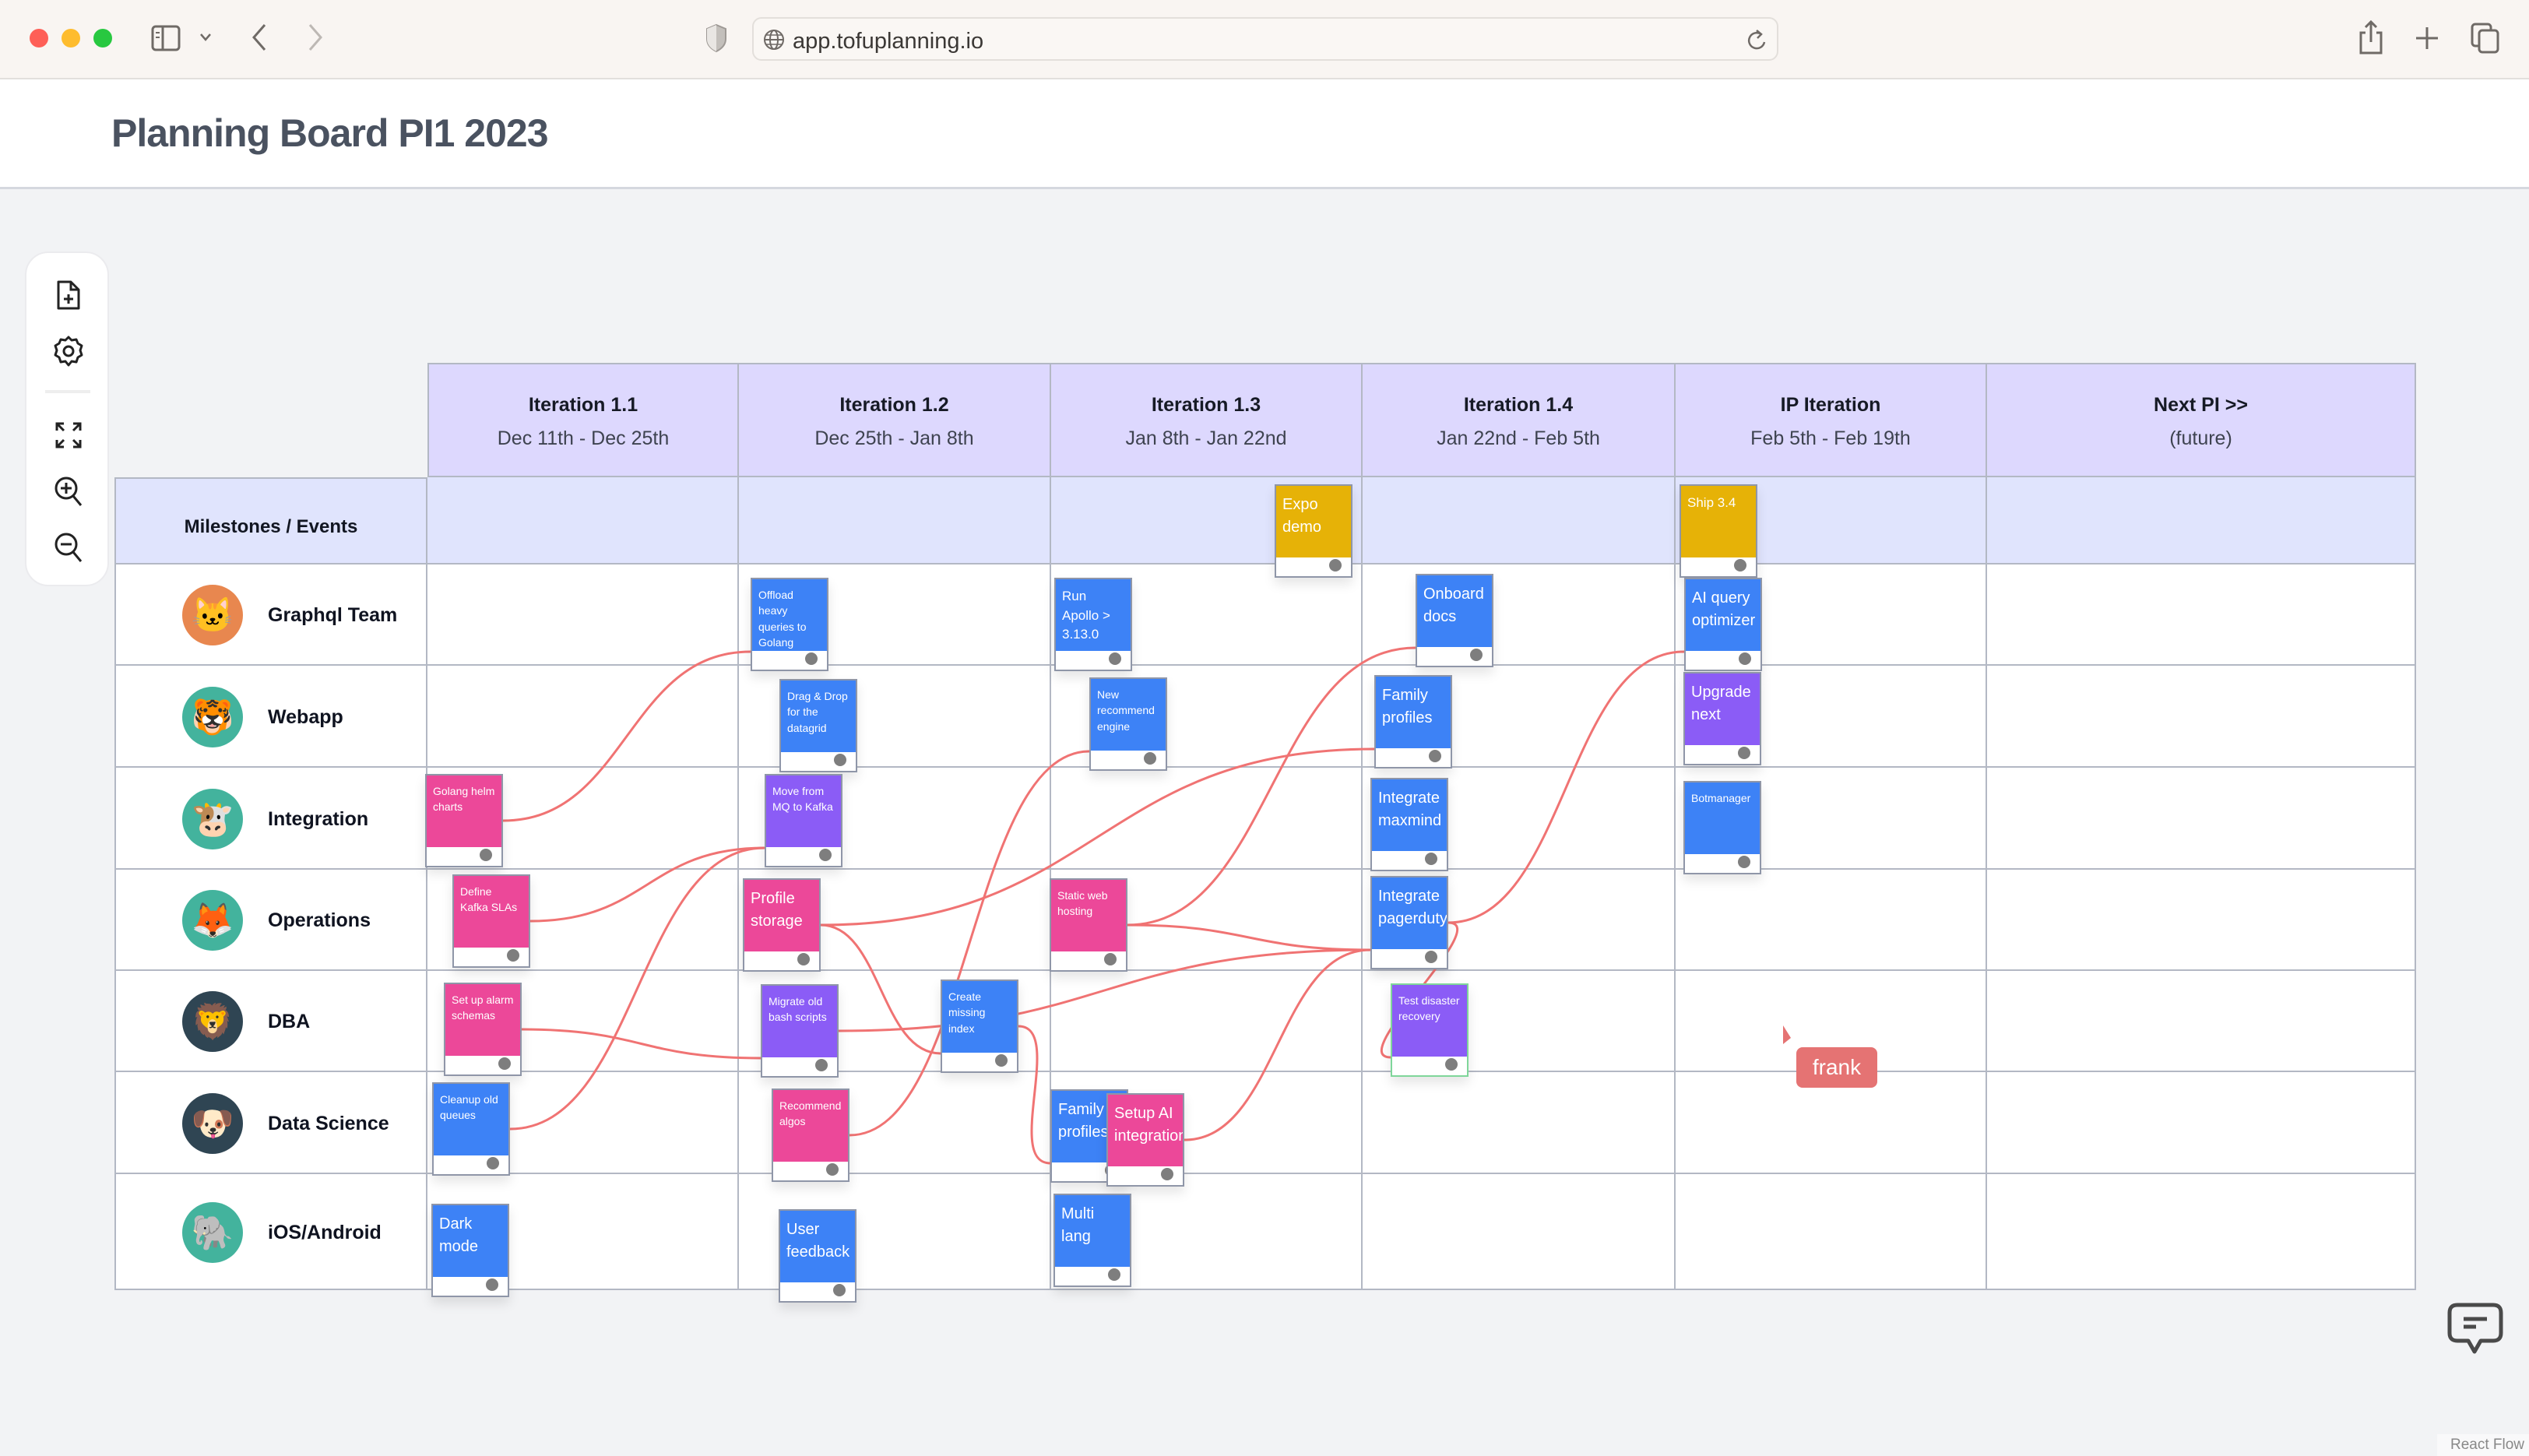 The width and height of the screenshot is (2529, 1456). What do you see at coordinates (270, 920) in the screenshot?
I see `team-row-header: 🦊 Operations` at bounding box center [270, 920].